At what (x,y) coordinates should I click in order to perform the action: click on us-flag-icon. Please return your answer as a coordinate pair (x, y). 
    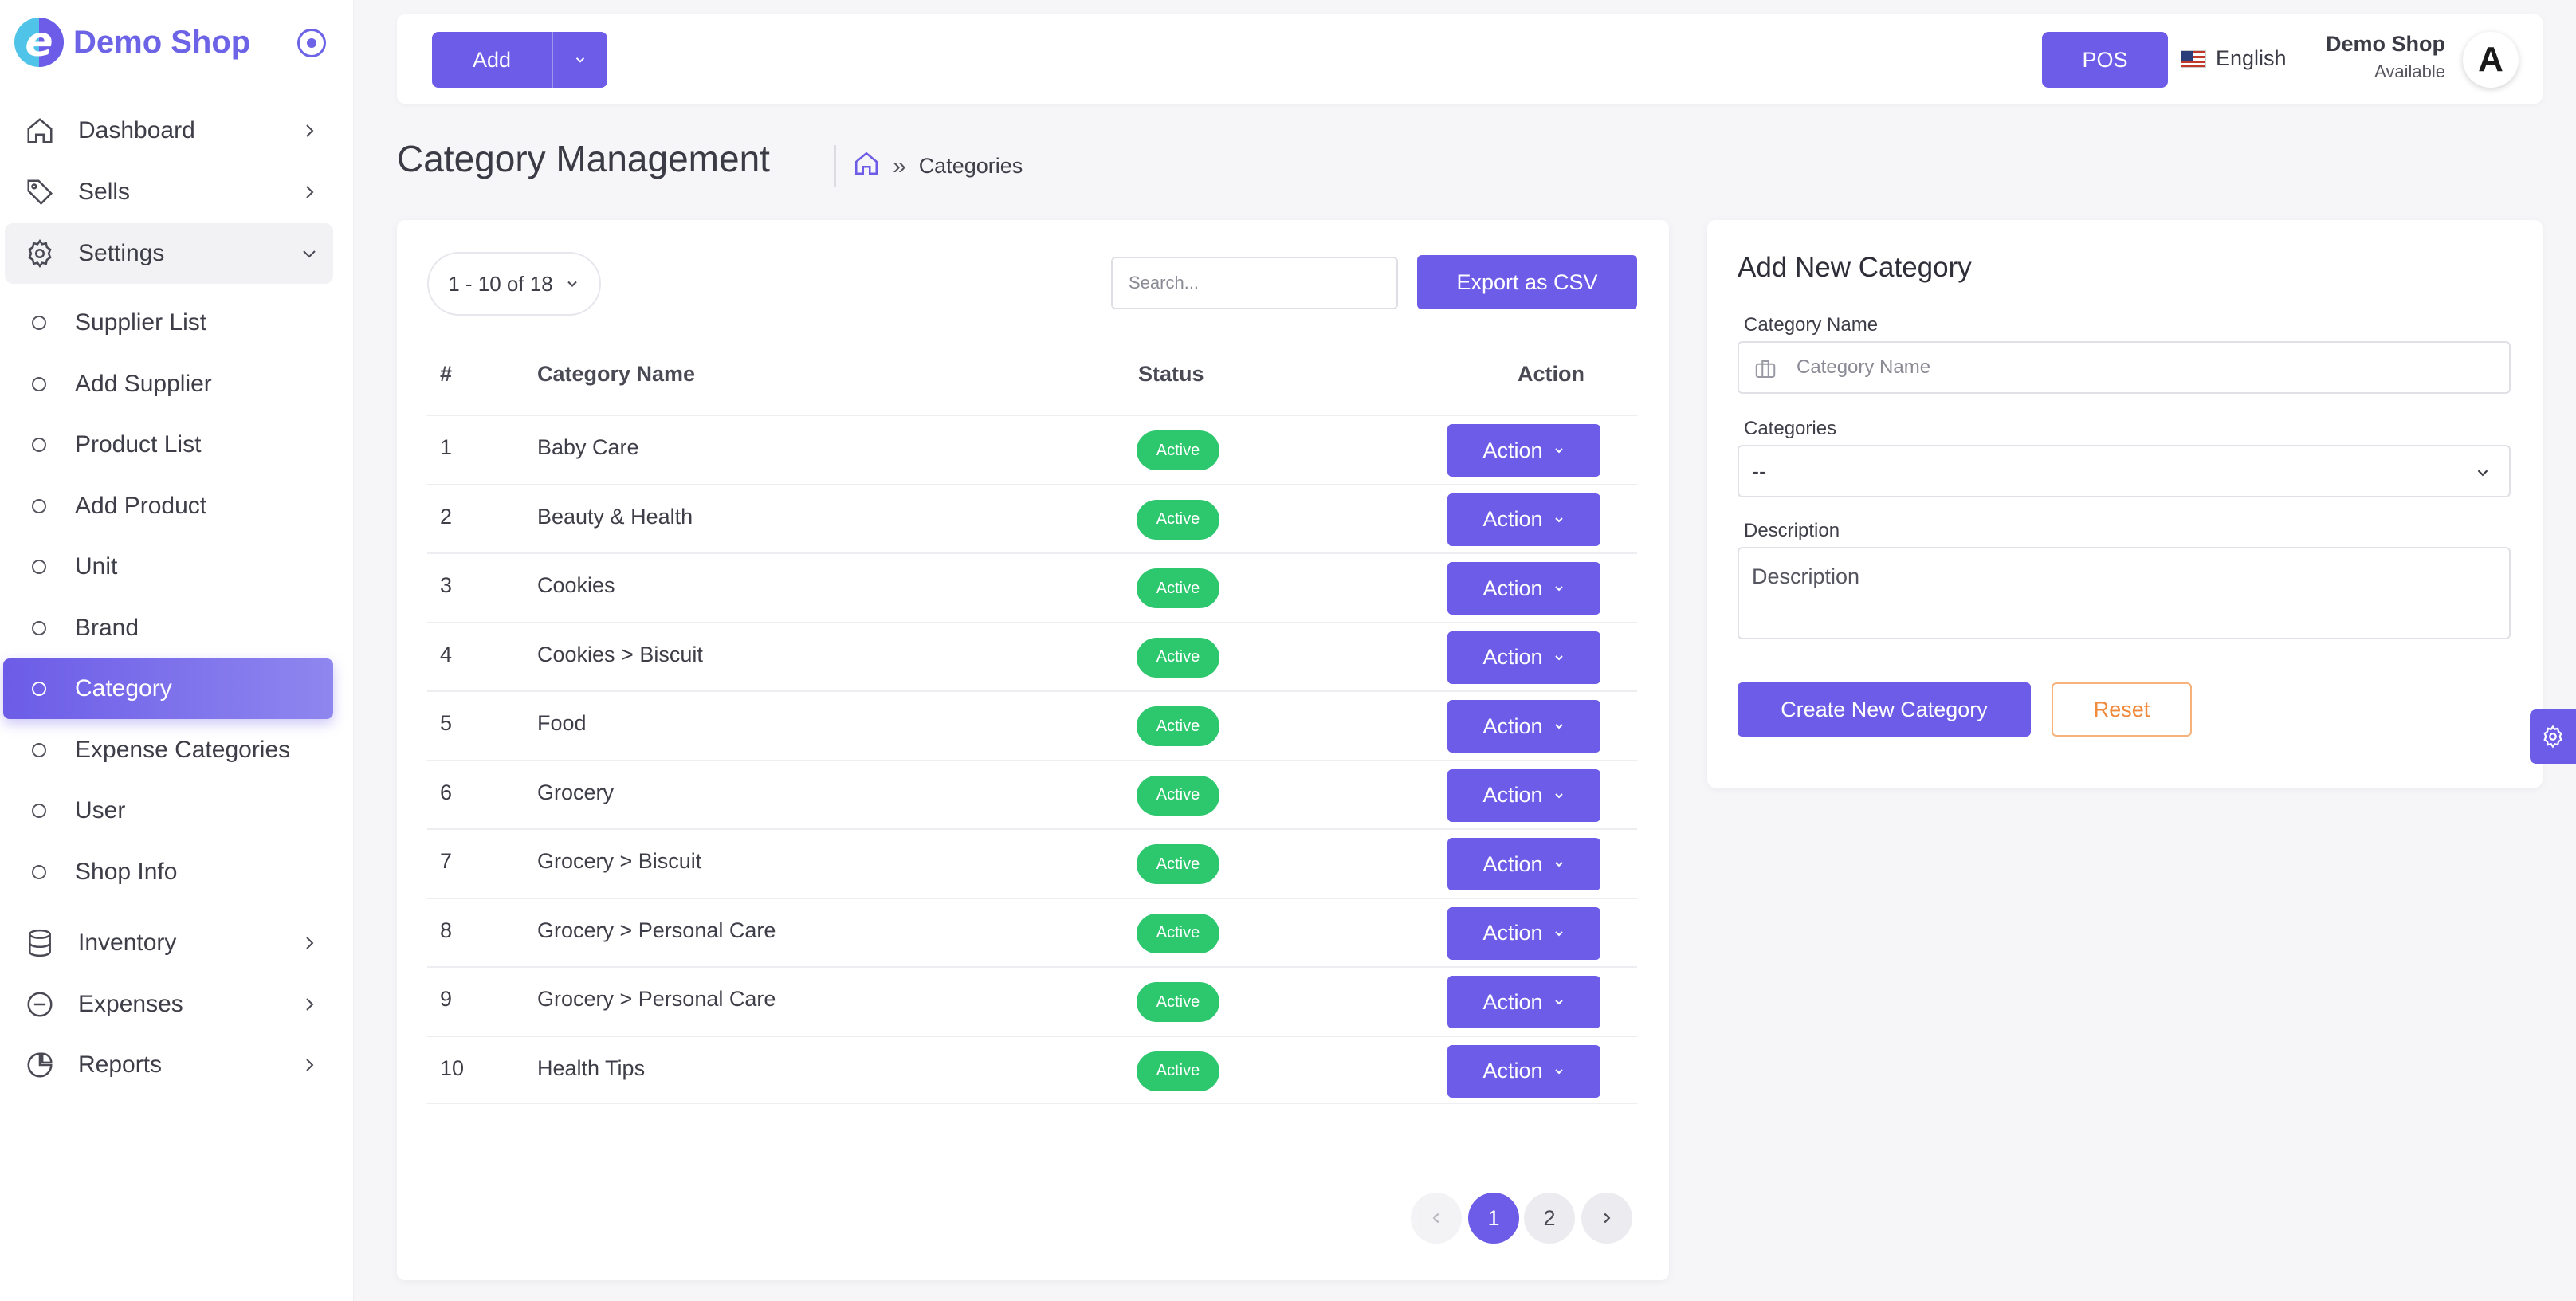
    Looking at the image, I should click on (2193, 59).